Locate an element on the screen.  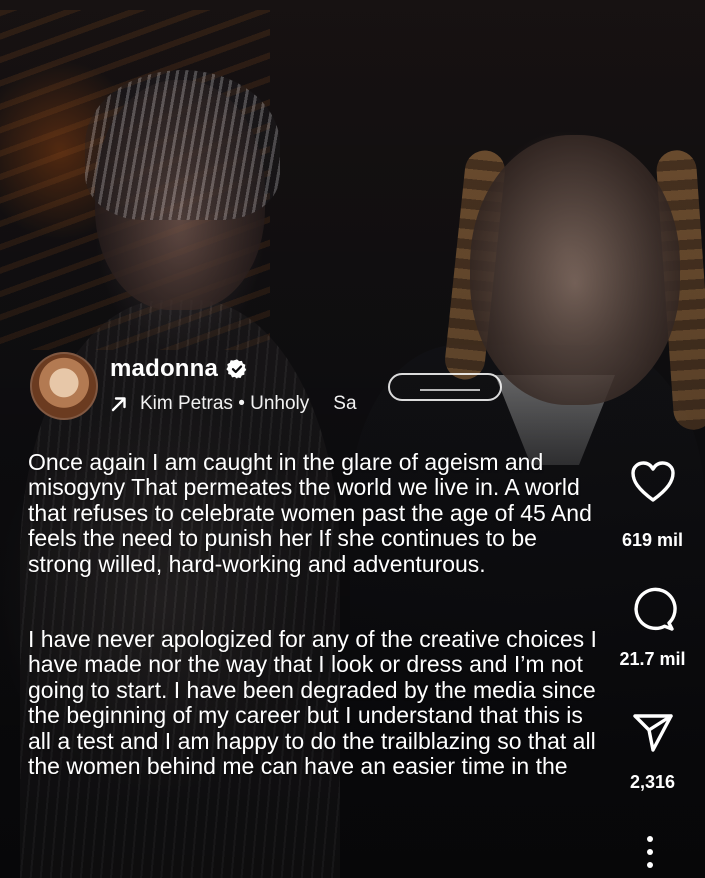
avatar is located at coordinates (64, 386).